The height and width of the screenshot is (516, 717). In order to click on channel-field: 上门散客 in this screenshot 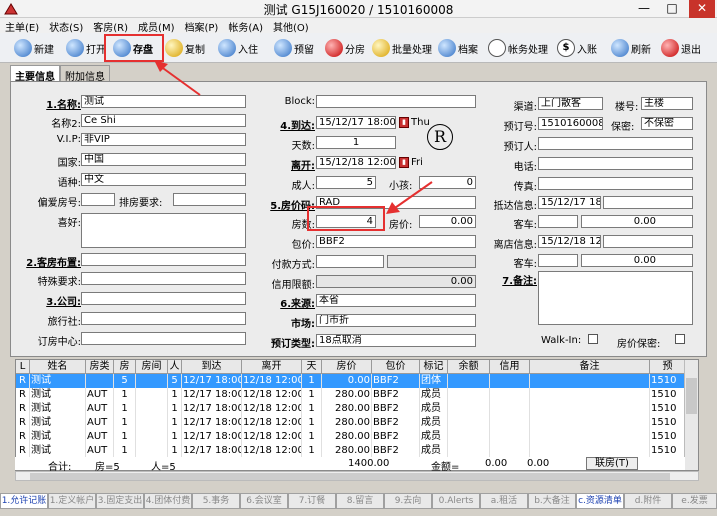, I will do `click(570, 103)`.